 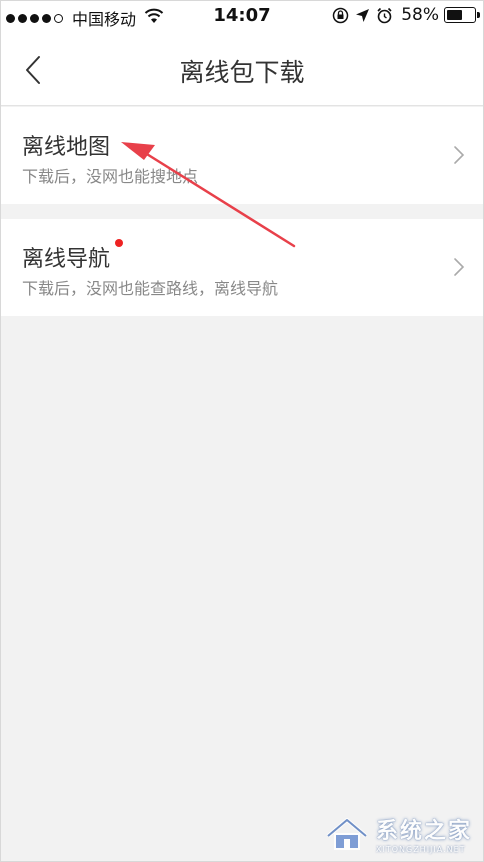 What do you see at coordinates (420, 849) in the screenshot?
I see `watermark-subtext: XITONGZHIJIA.NET` at bounding box center [420, 849].